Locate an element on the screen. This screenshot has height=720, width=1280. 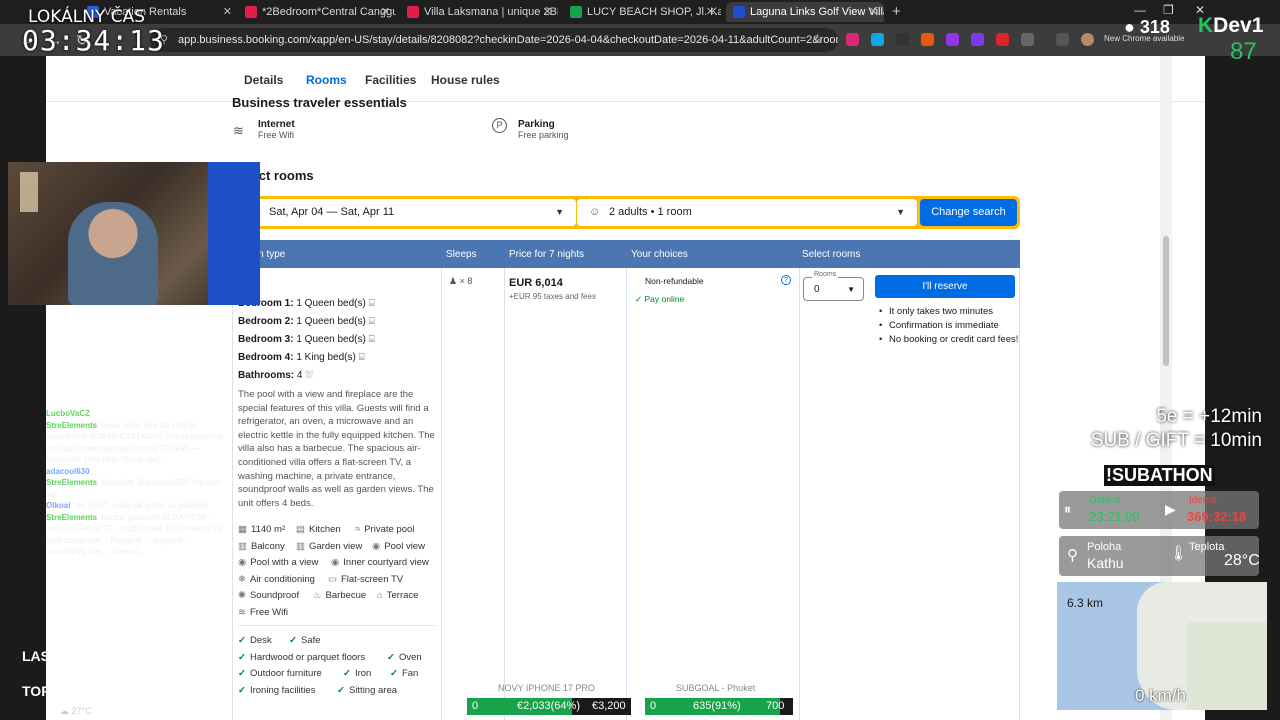
subathon-title: !SUBATHON is located at coordinates (1159, 475).